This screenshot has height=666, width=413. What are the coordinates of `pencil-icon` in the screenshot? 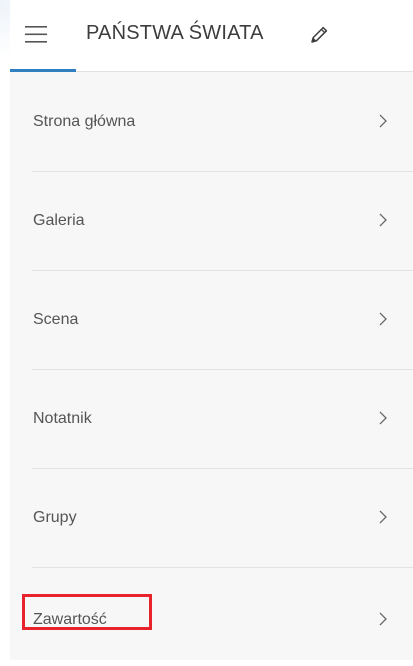 It's located at (319, 34).